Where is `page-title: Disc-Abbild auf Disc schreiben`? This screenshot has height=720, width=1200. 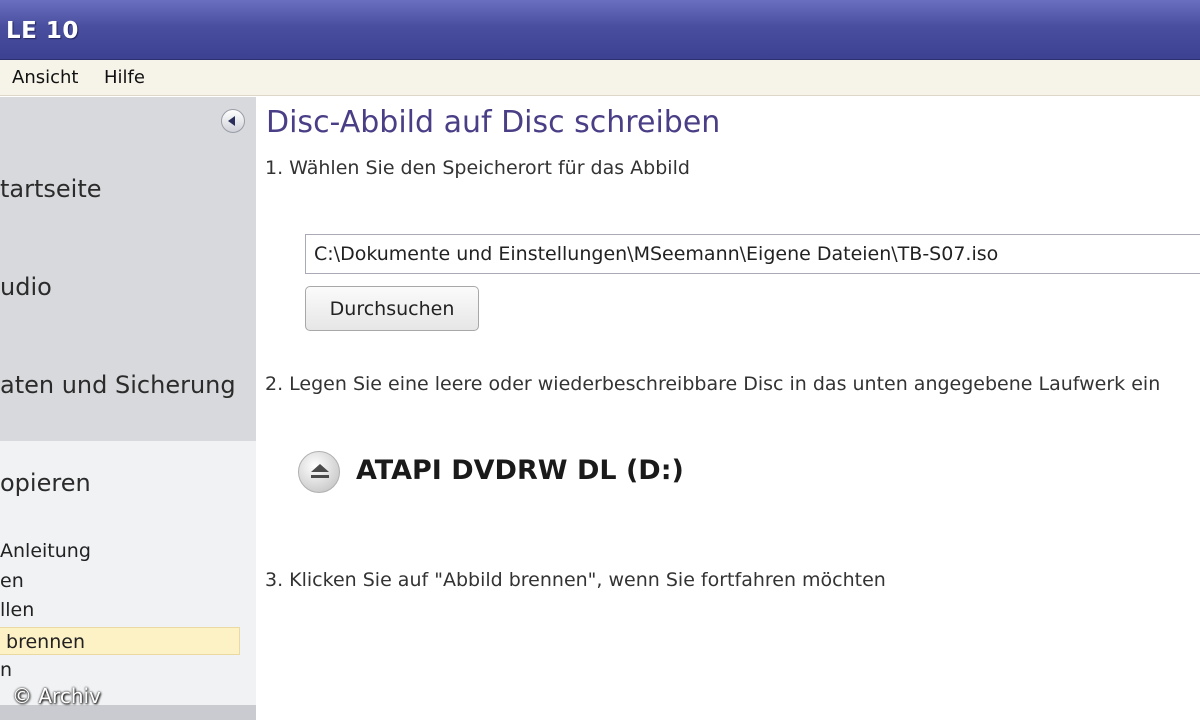
page-title: Disc-Abbild auf Disc schreiben is located at coordinates (493, 122).